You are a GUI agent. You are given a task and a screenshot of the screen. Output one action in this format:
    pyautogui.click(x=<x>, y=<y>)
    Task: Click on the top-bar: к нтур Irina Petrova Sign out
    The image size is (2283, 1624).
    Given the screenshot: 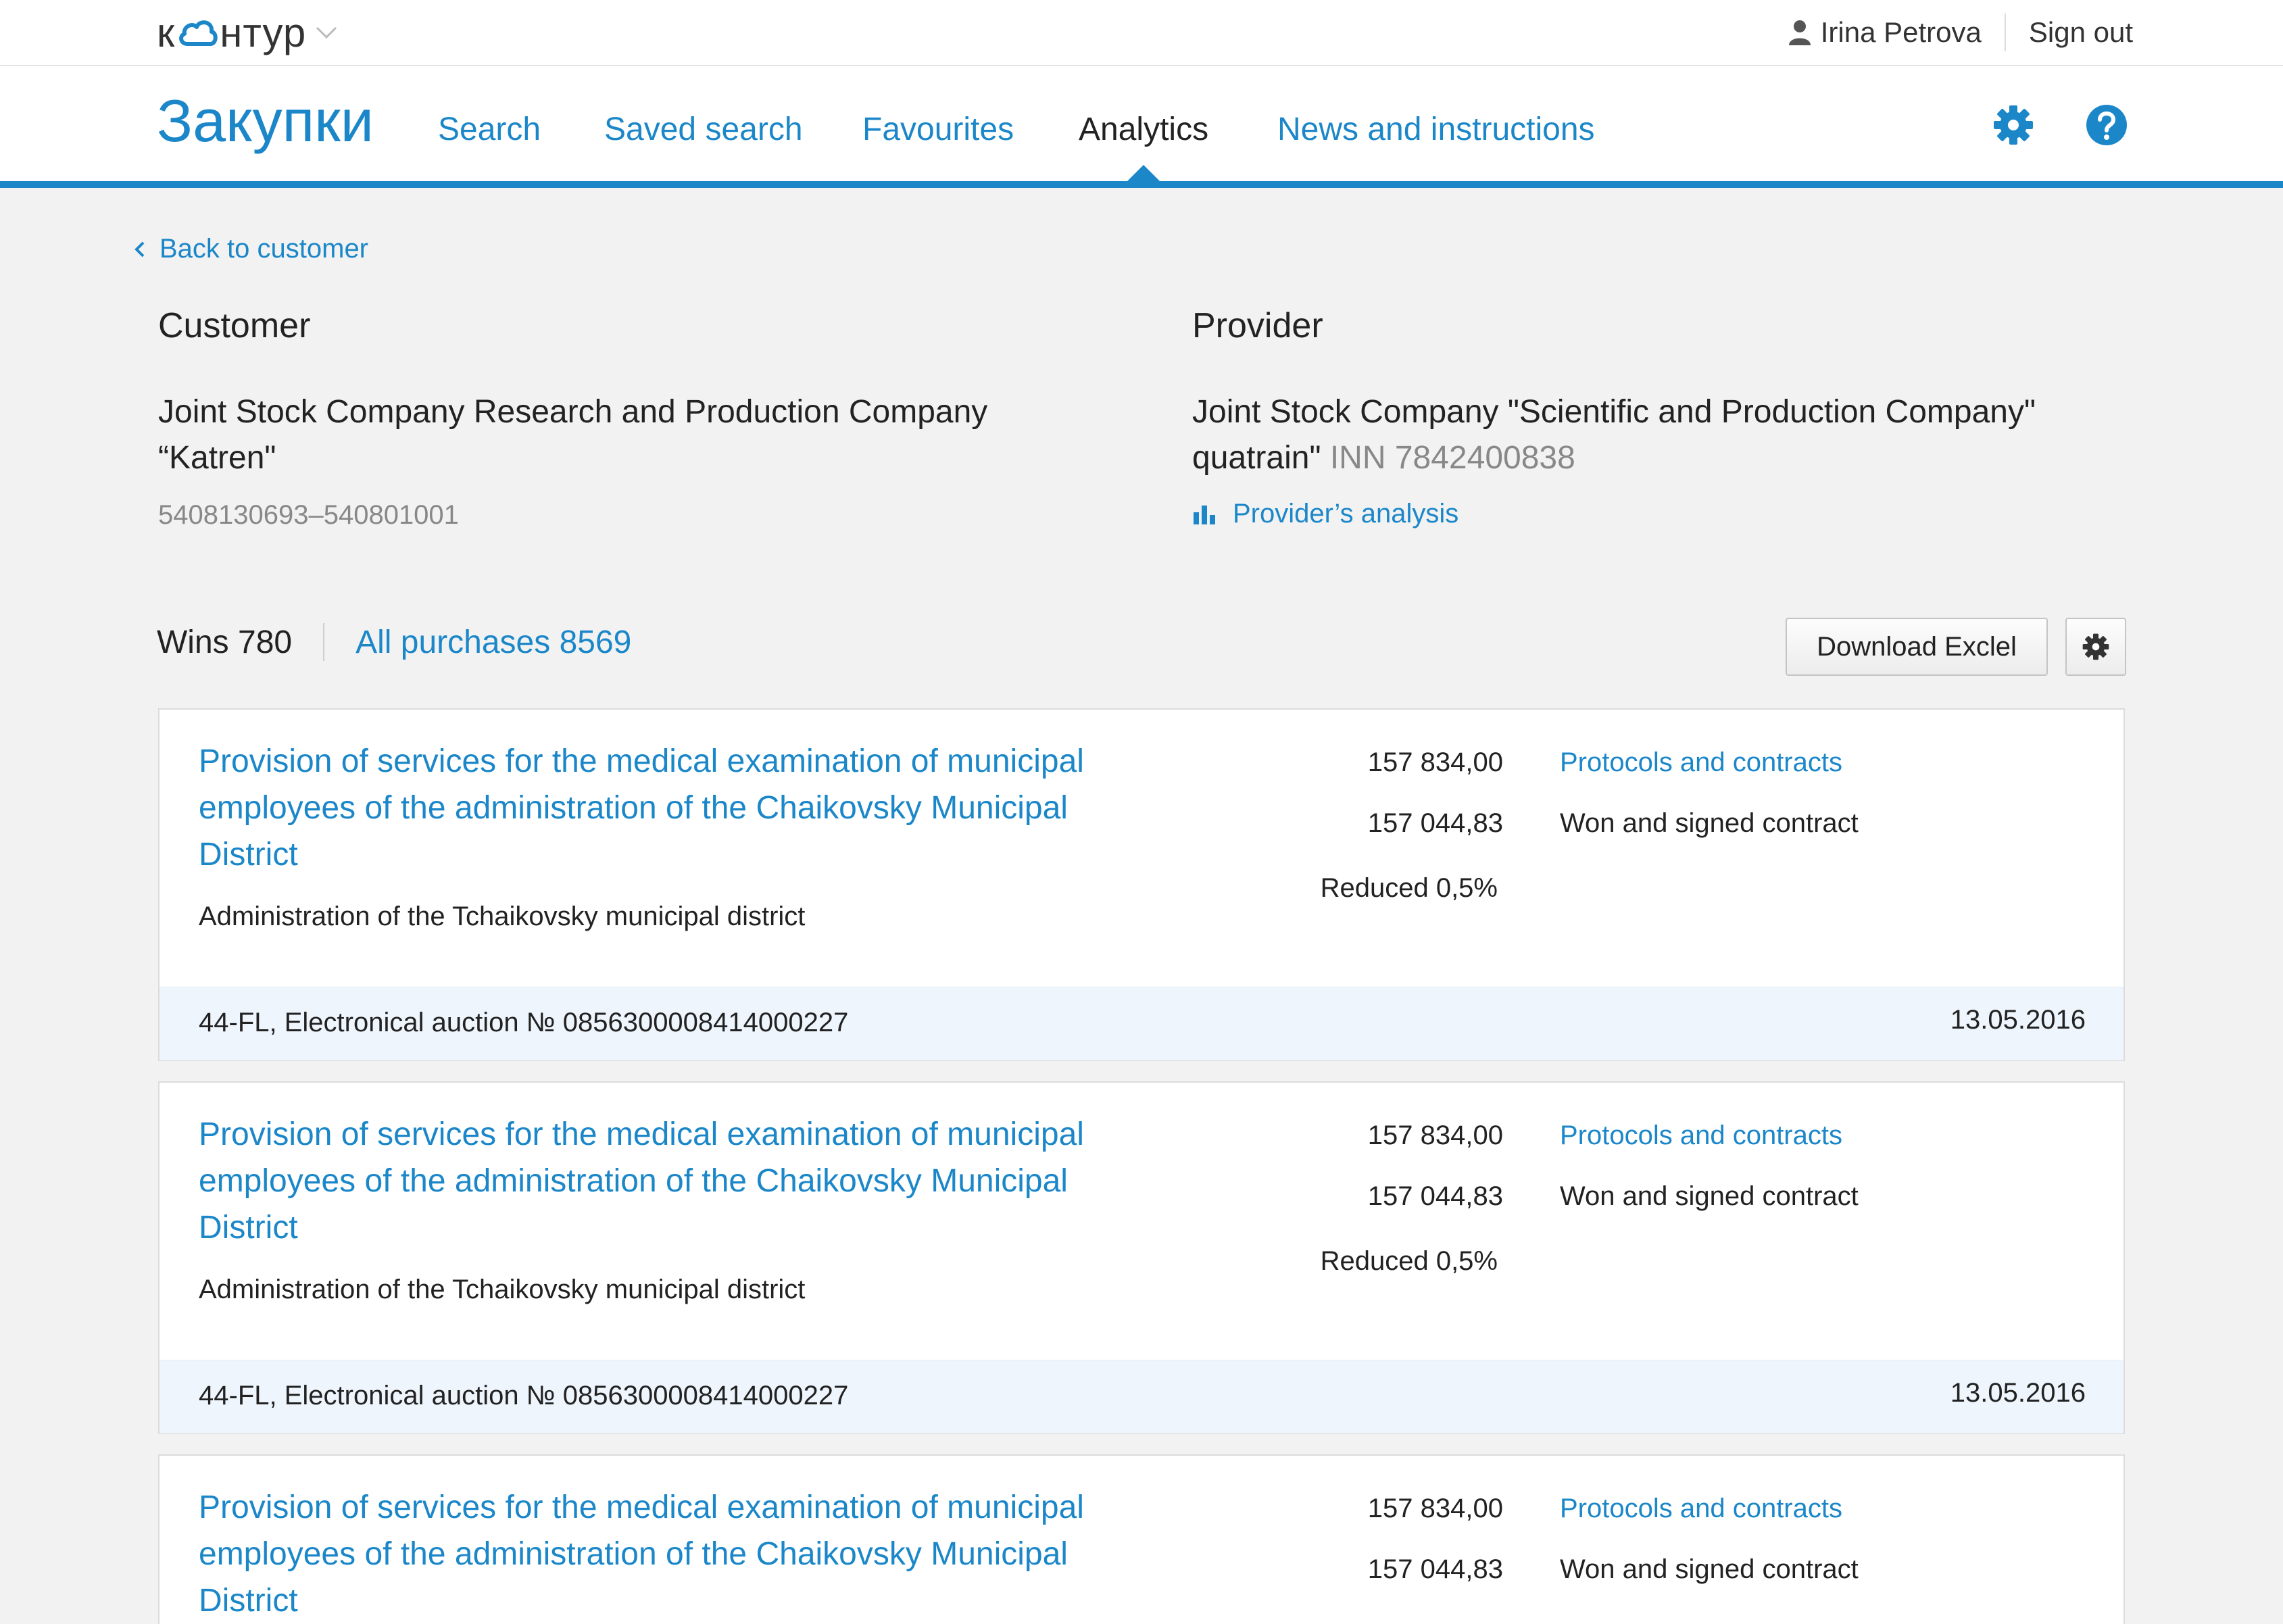 What is the action you would take?
    pyautogui.click(x=1141, y=33)
    